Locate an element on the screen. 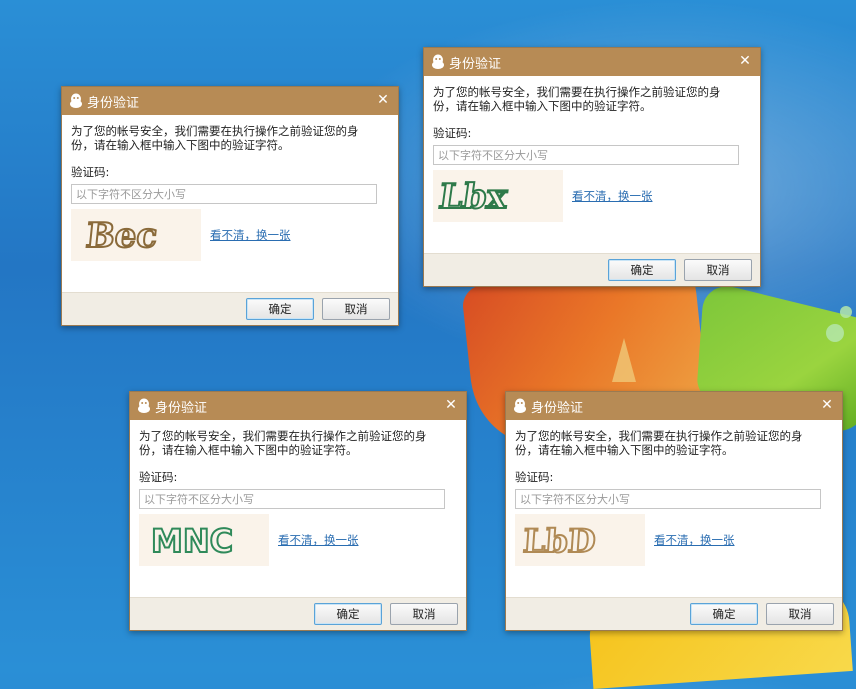  captcha-text: Lbx is located at coordinates (473, 197).